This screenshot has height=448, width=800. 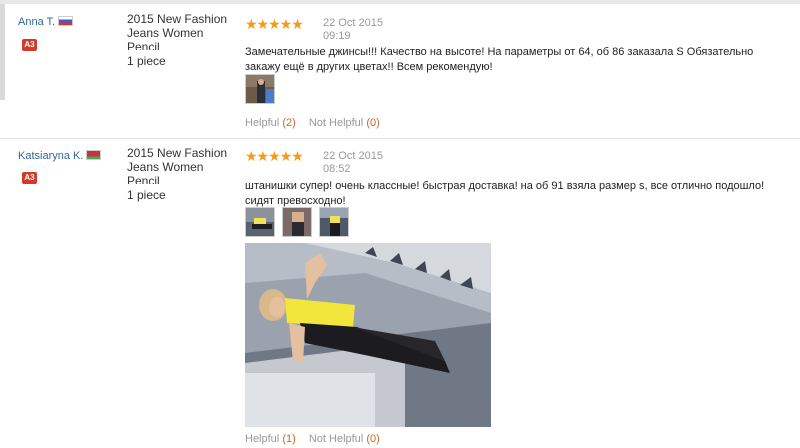 I want to click on review-photo-large, so click(x=368, y=335).